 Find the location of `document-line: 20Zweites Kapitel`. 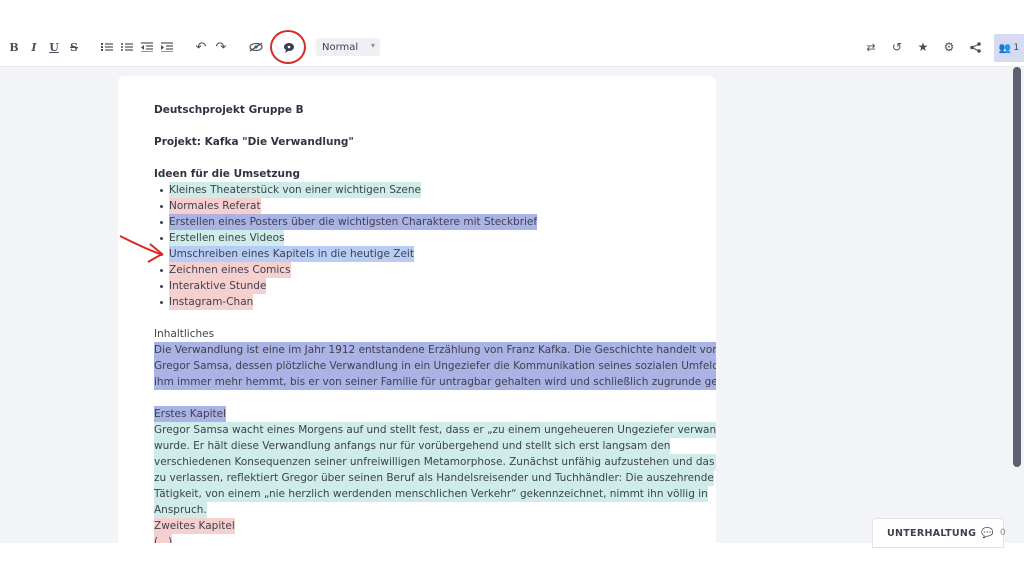

document-line: 20Zweites Kapitel is located at coordinates (417, 526).